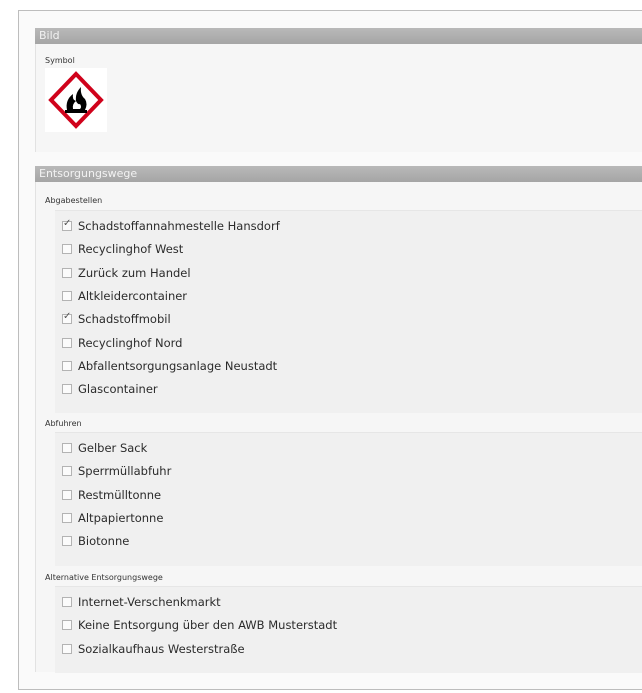 The height and width of the screenshot is (693, 642). I want to click on checkbox-option: Internet-Verschenkmarkt, so click(141, 602).